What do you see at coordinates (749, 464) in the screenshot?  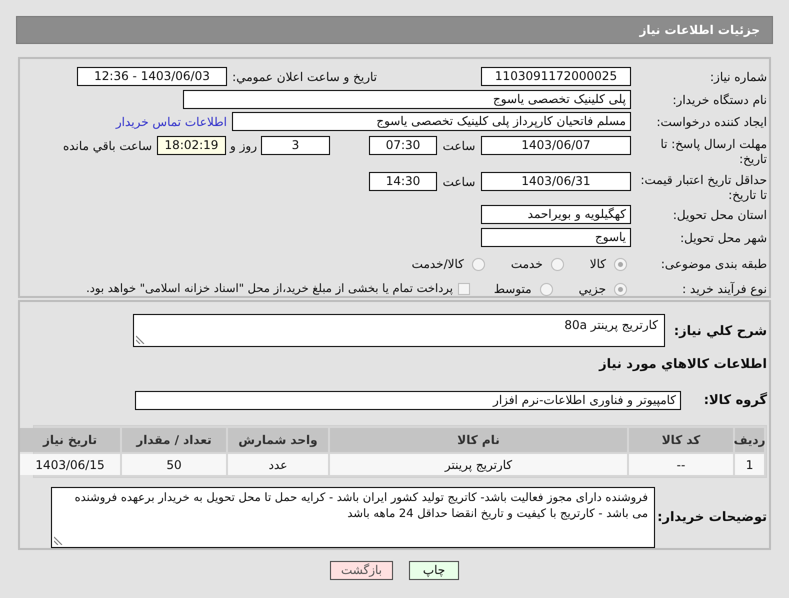 I see `table-cell: 1` at bounding box center [749, 464].